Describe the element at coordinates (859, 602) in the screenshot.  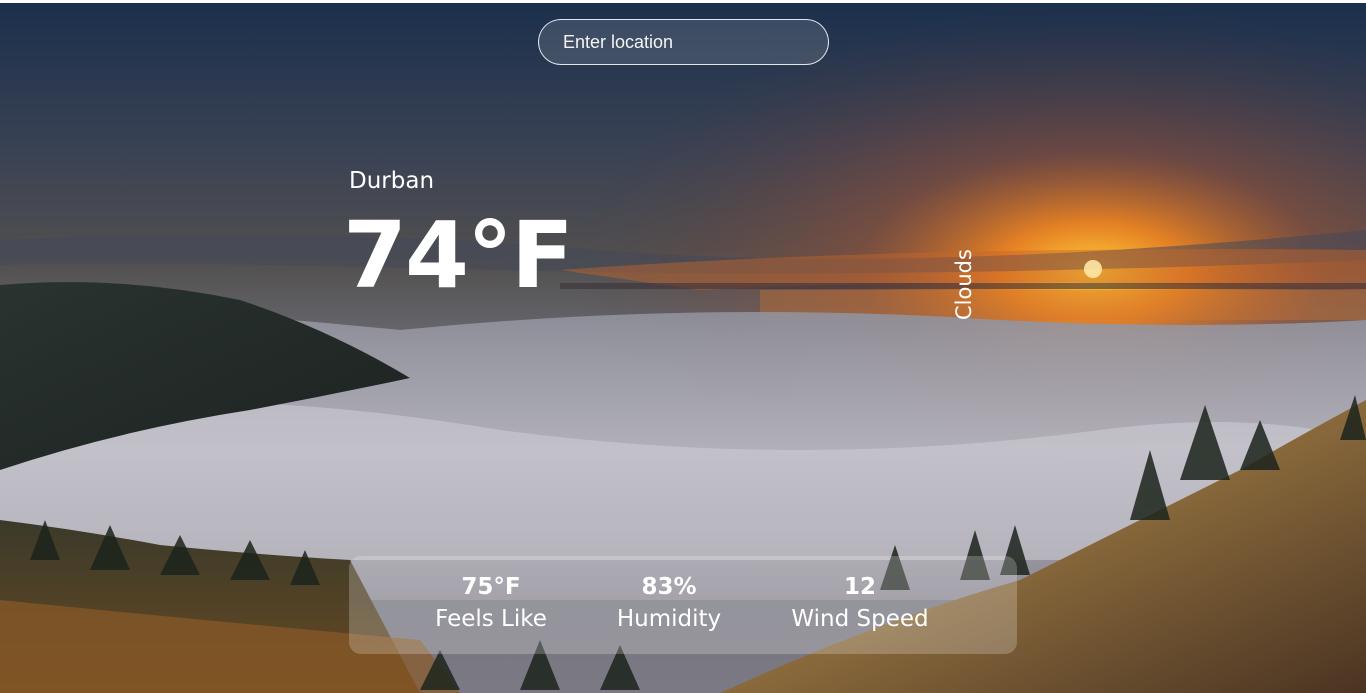
I see `wind-speed-stat: 12 Wind Speed` at that location.